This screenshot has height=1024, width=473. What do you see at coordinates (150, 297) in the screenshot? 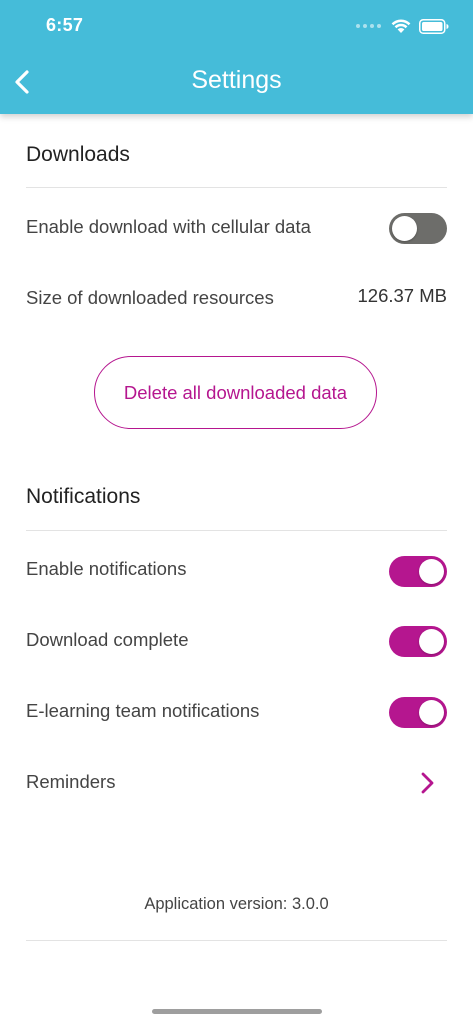
I see `downloaded-size-label: Size of downloaded resources` at bounding box center [150, 297].